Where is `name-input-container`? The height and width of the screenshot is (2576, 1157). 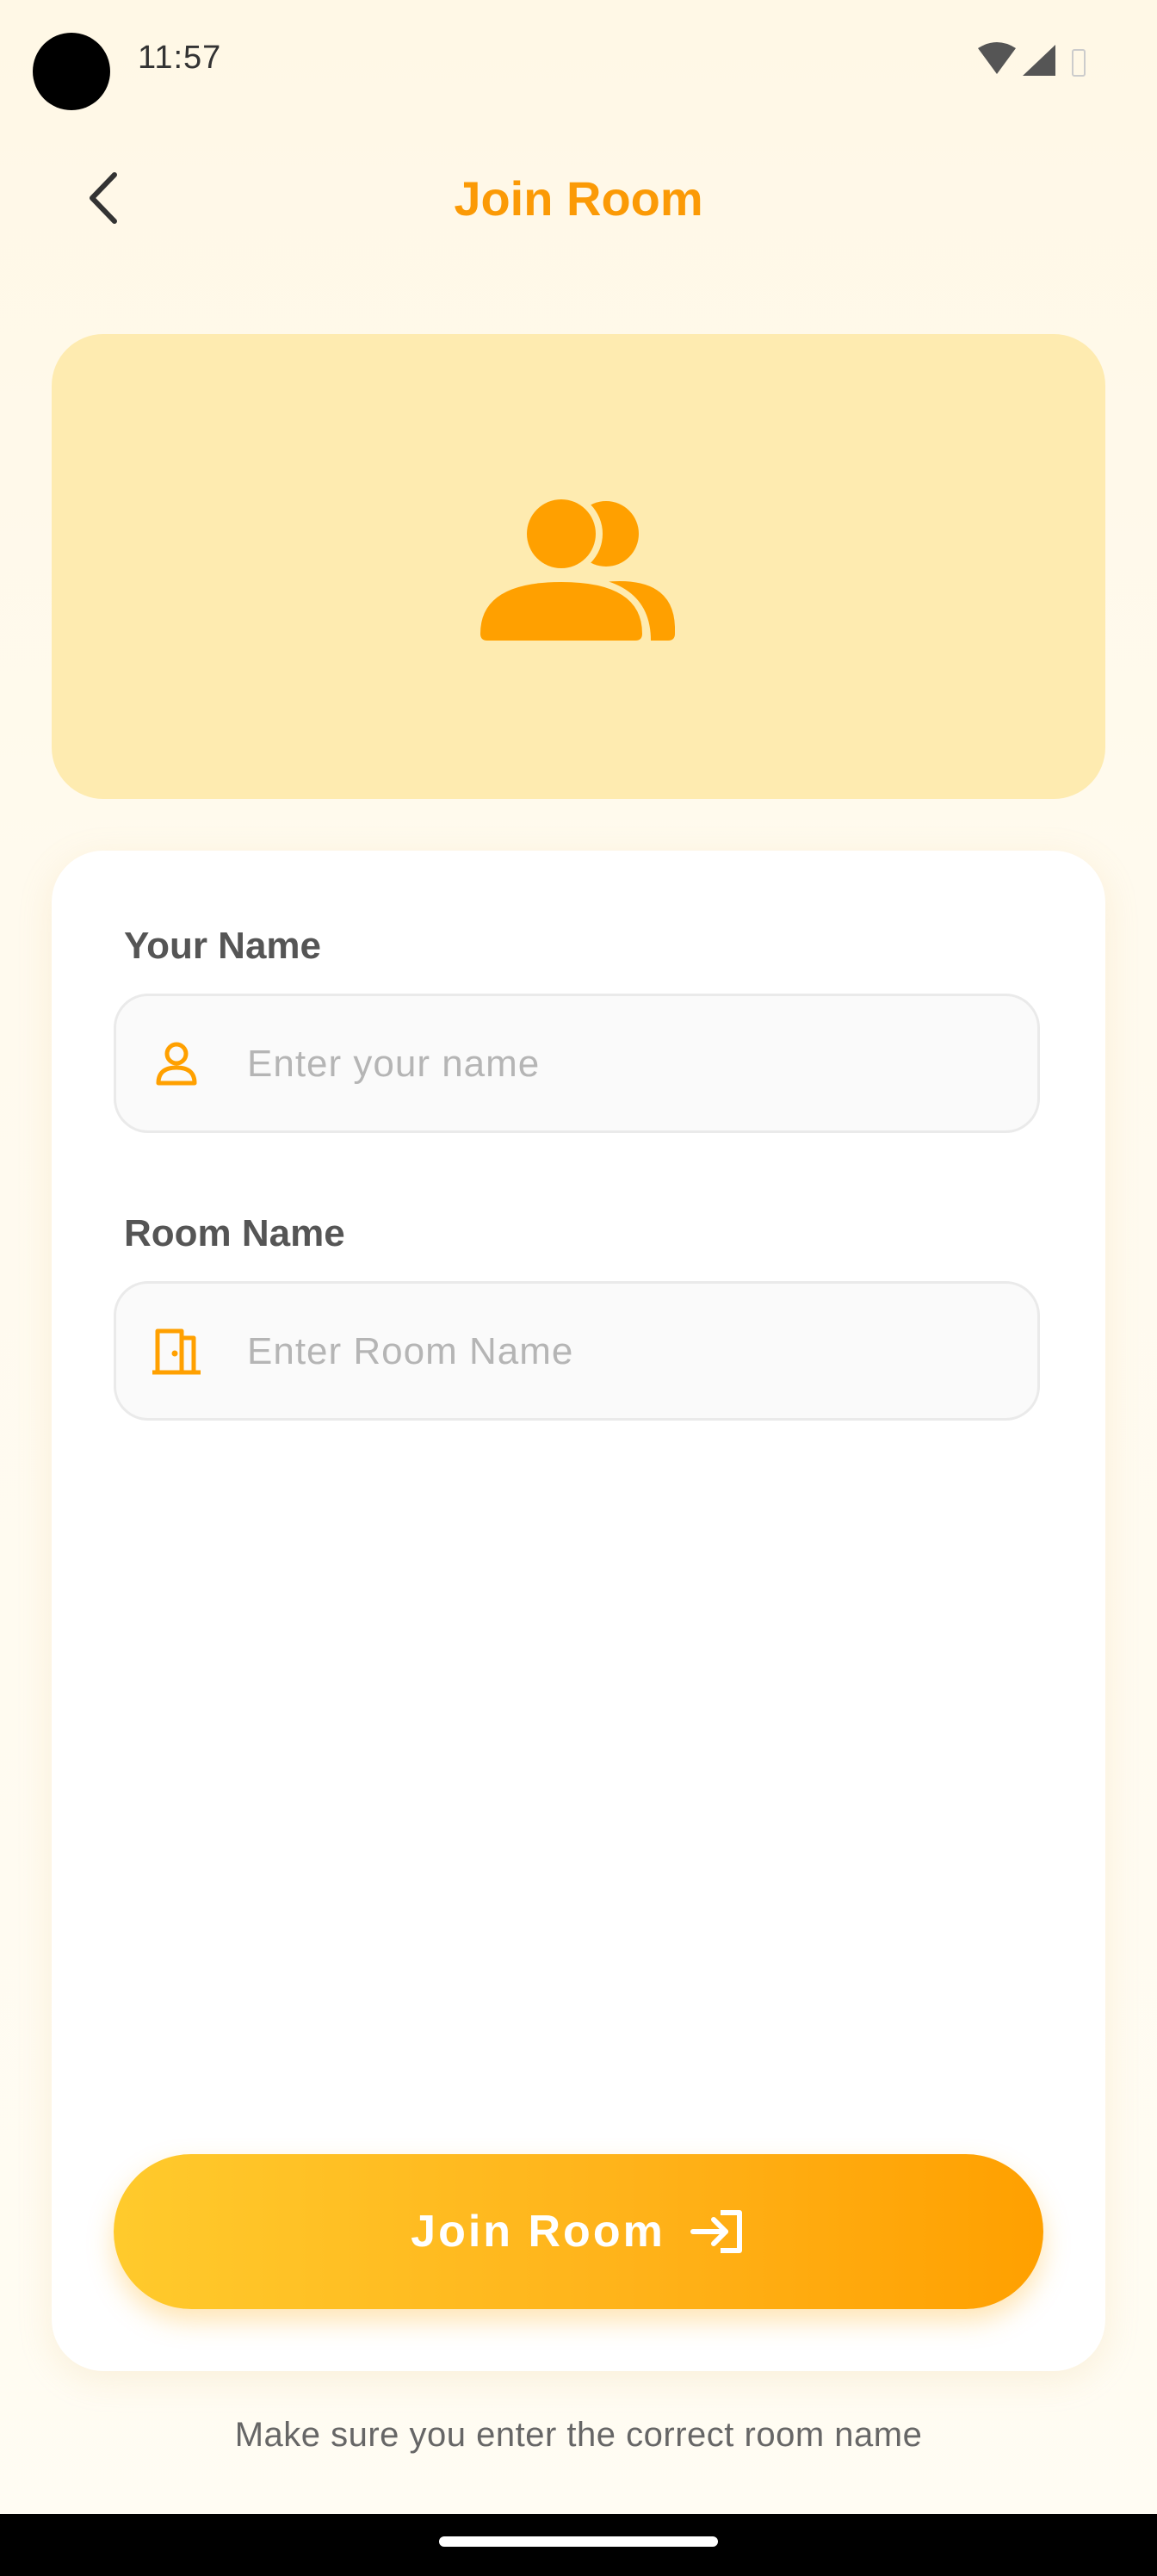
name-input-container is located at coordinates (577, 1063).